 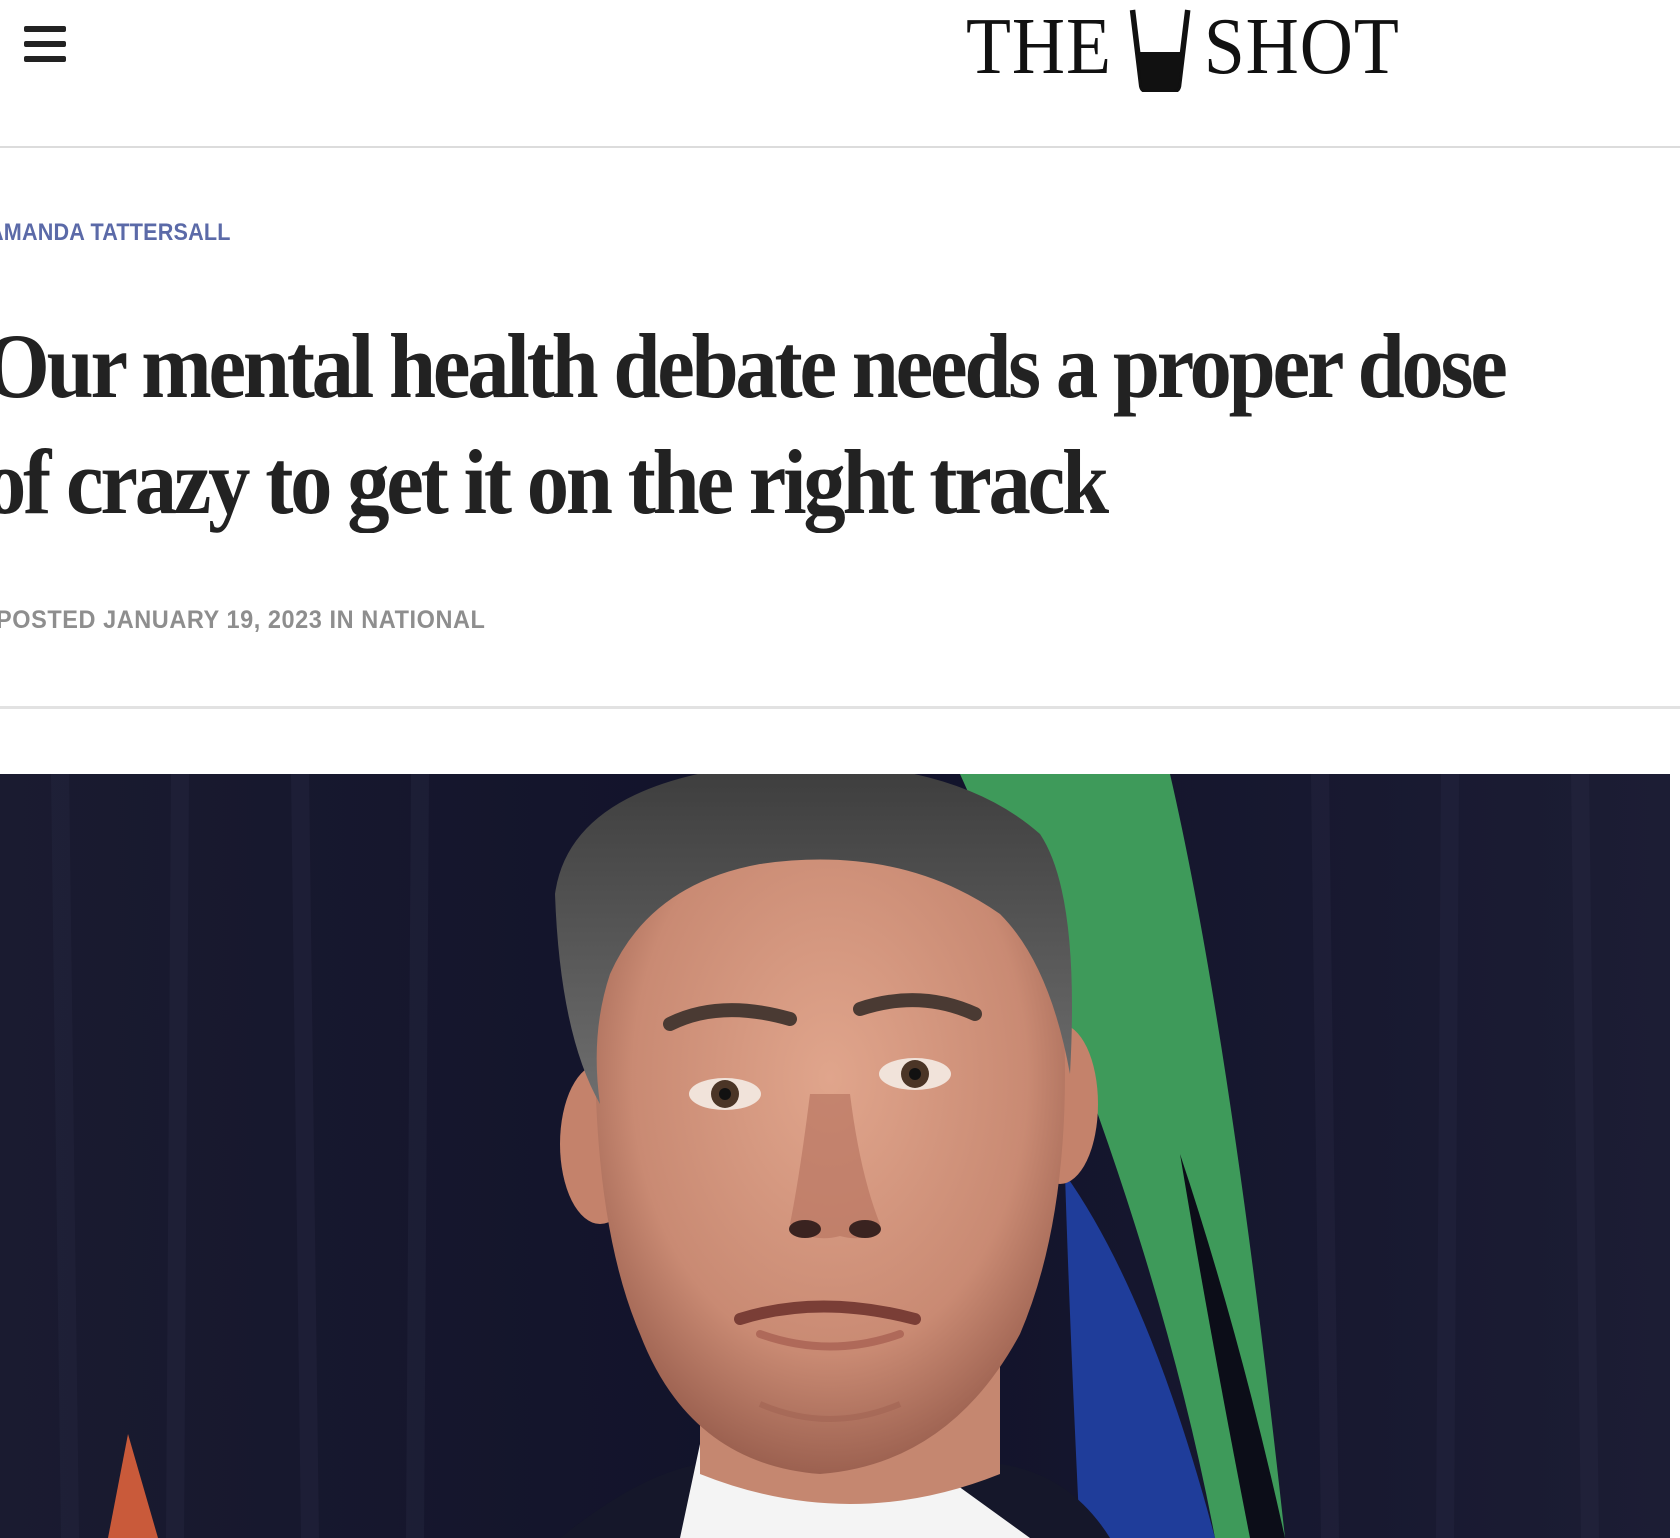 What do you see at coordinates (840, 707) in the screenshot?
I see `article-divider` at bounding box center [840, 707].